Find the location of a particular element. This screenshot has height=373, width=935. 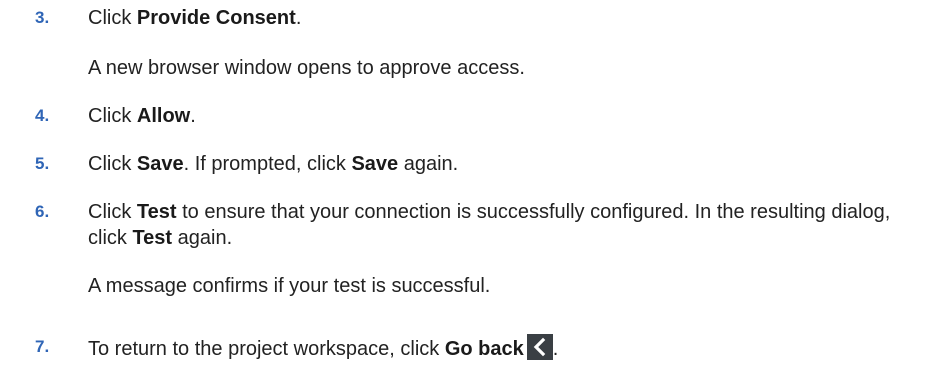

chevron-left-icon is located at coordinates (539, 347).